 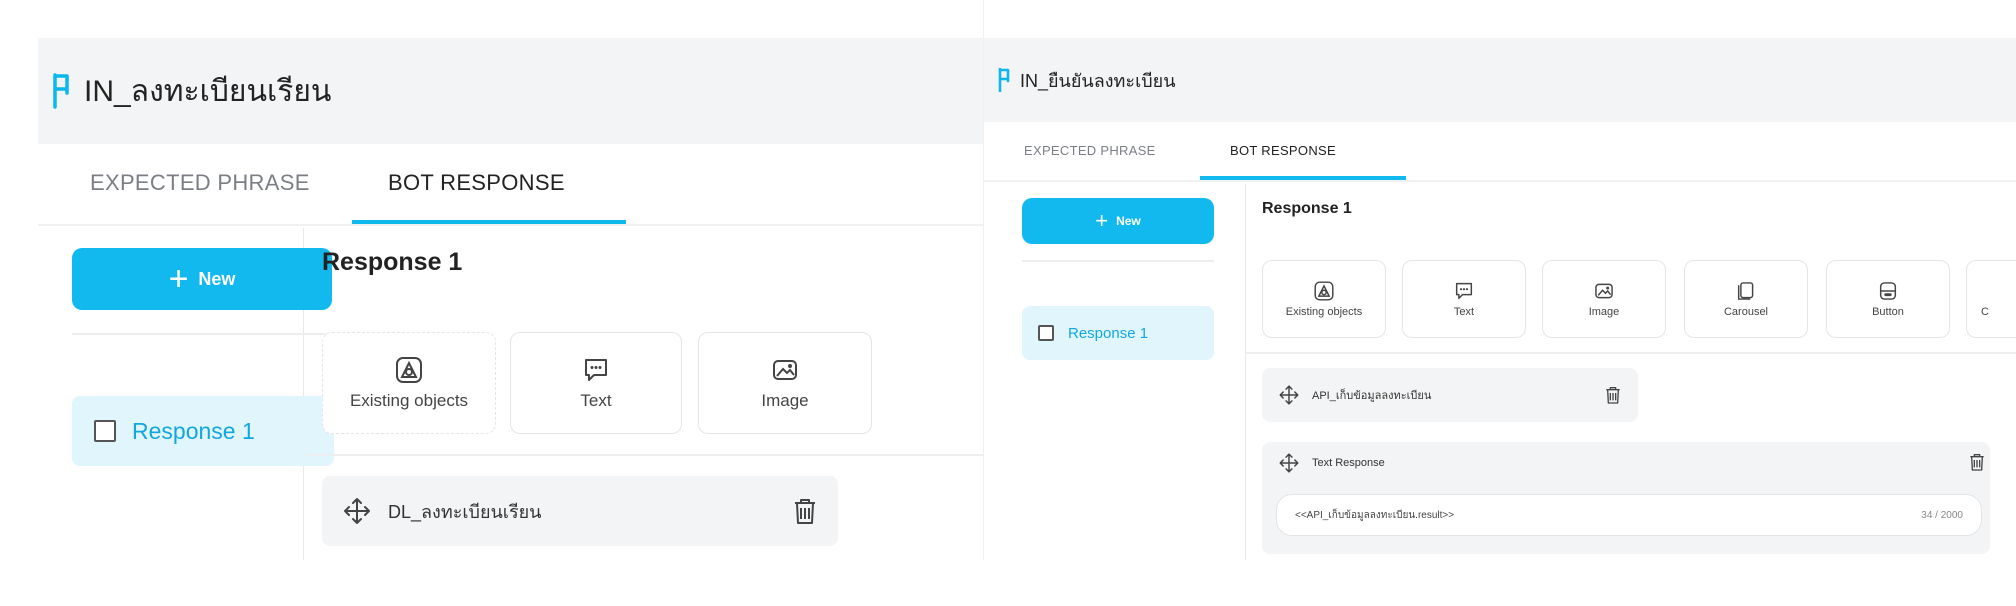 What do you see at coordinates (208, 91) in the screenshot?
I see `intent-name: IN_ลงทะเบียนเรียน` at bounding box center [208, 91].